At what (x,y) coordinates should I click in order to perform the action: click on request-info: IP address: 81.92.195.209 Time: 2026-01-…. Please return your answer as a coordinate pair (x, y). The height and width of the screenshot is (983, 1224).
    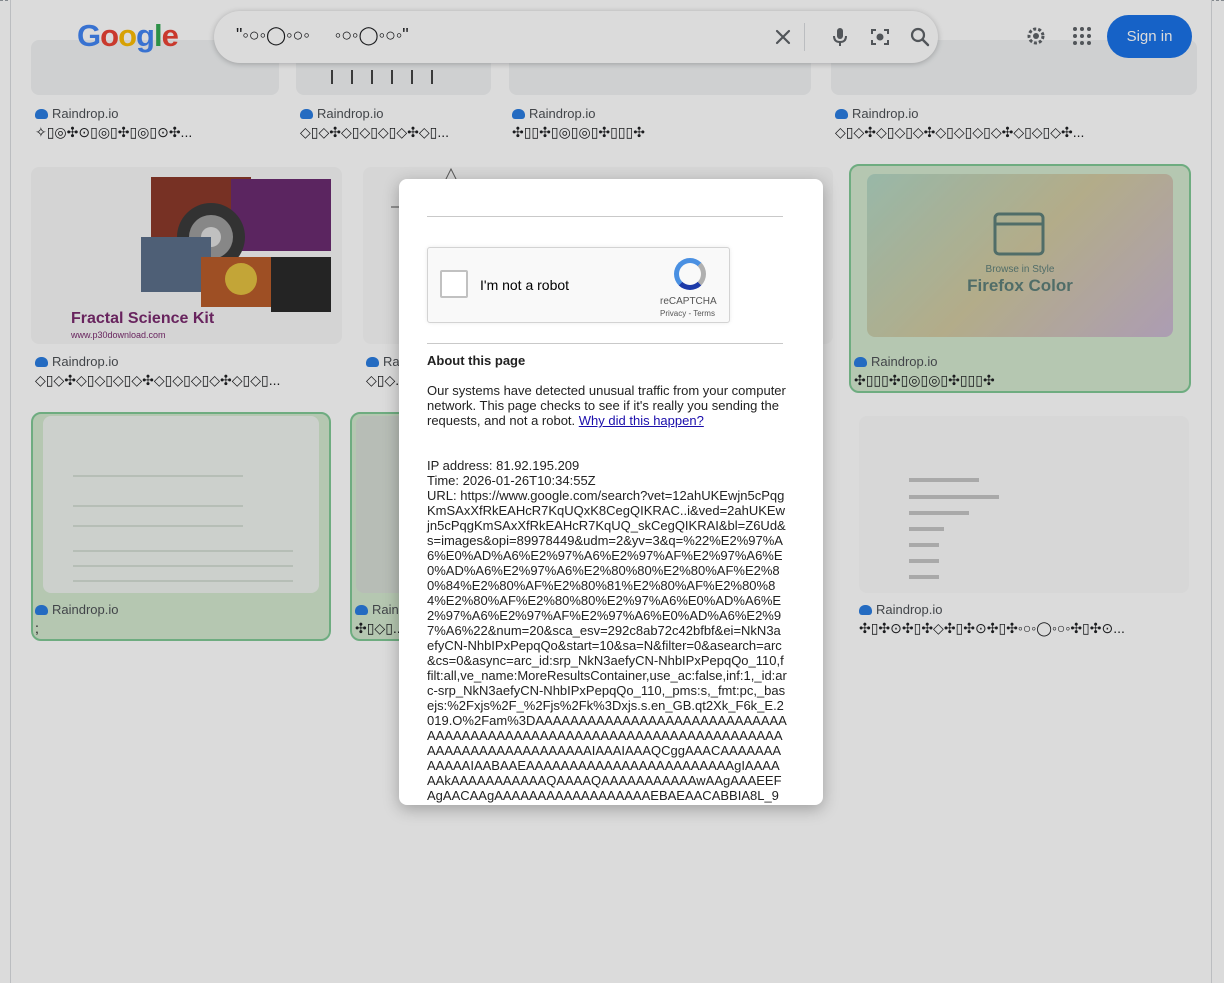
    Looking at the image, I should click on (607, 631).